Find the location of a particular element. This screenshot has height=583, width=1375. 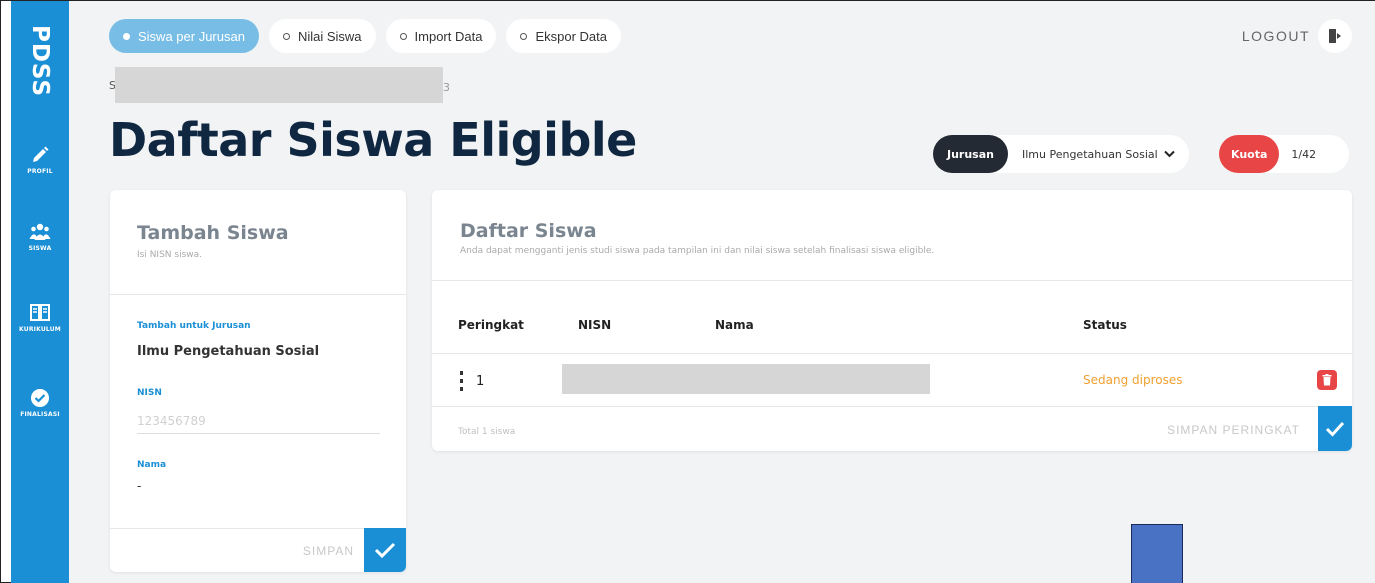

add-student-title: Tambah Siswa is located at coordinates (213, 233).